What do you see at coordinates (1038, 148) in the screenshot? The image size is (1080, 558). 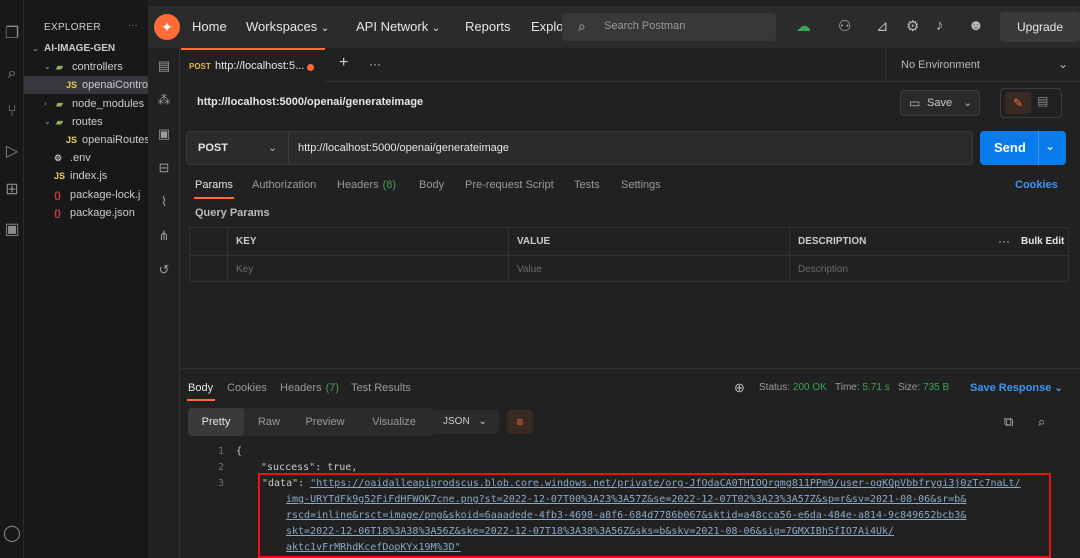 I see `divider` at bounding box center [1038, 148].